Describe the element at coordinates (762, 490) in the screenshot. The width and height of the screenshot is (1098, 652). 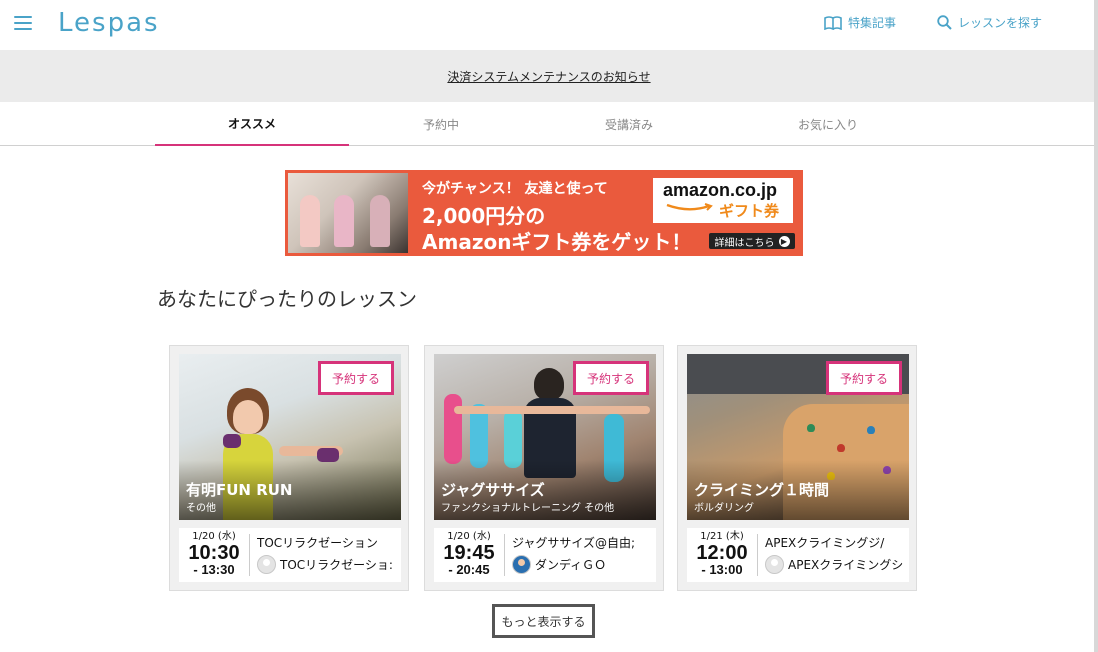
I see `lesson-name: クライミング１時間` at that location.